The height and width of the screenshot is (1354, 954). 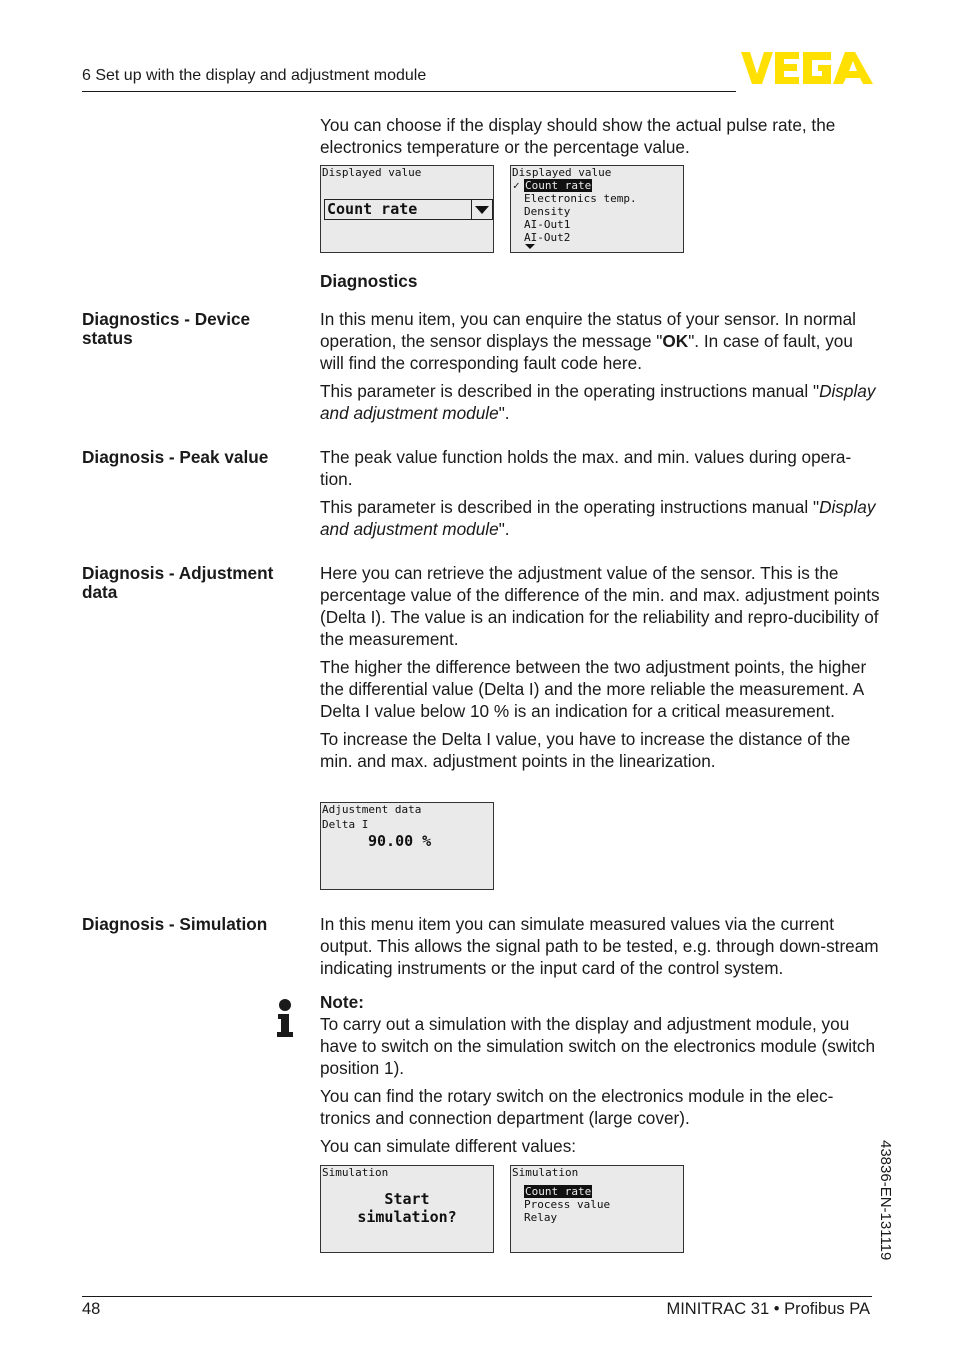 I want to click on displayed-value-dropdown: Count rate, so click(x=408, y=209).